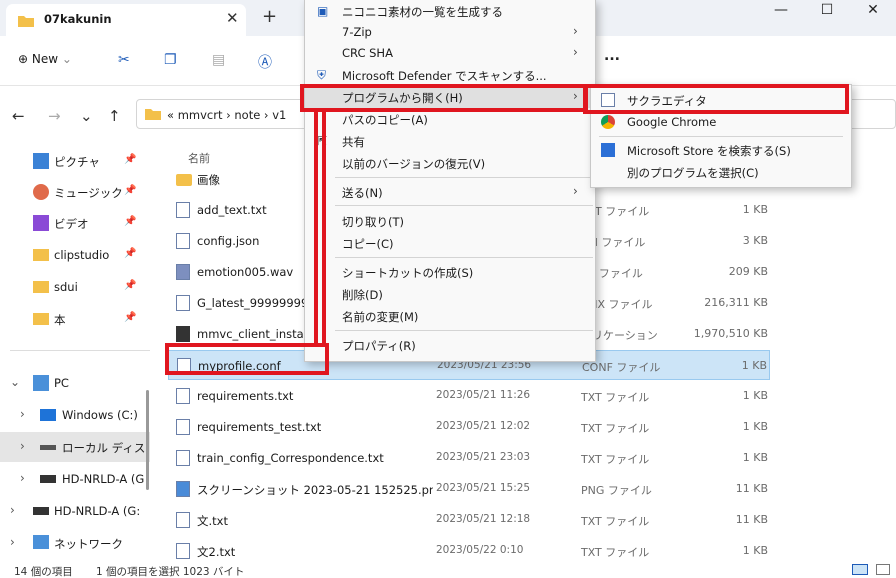 This screenshot has height=578, width=896. I want to click on details-view-icon, so click(860, 569).